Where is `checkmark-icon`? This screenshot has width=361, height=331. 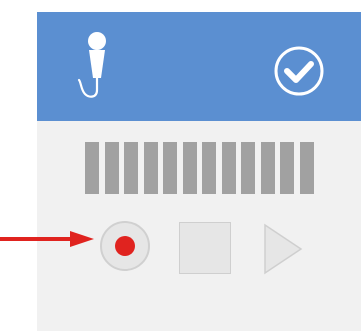
checkmark-icon is located at coordinates (299, 72).